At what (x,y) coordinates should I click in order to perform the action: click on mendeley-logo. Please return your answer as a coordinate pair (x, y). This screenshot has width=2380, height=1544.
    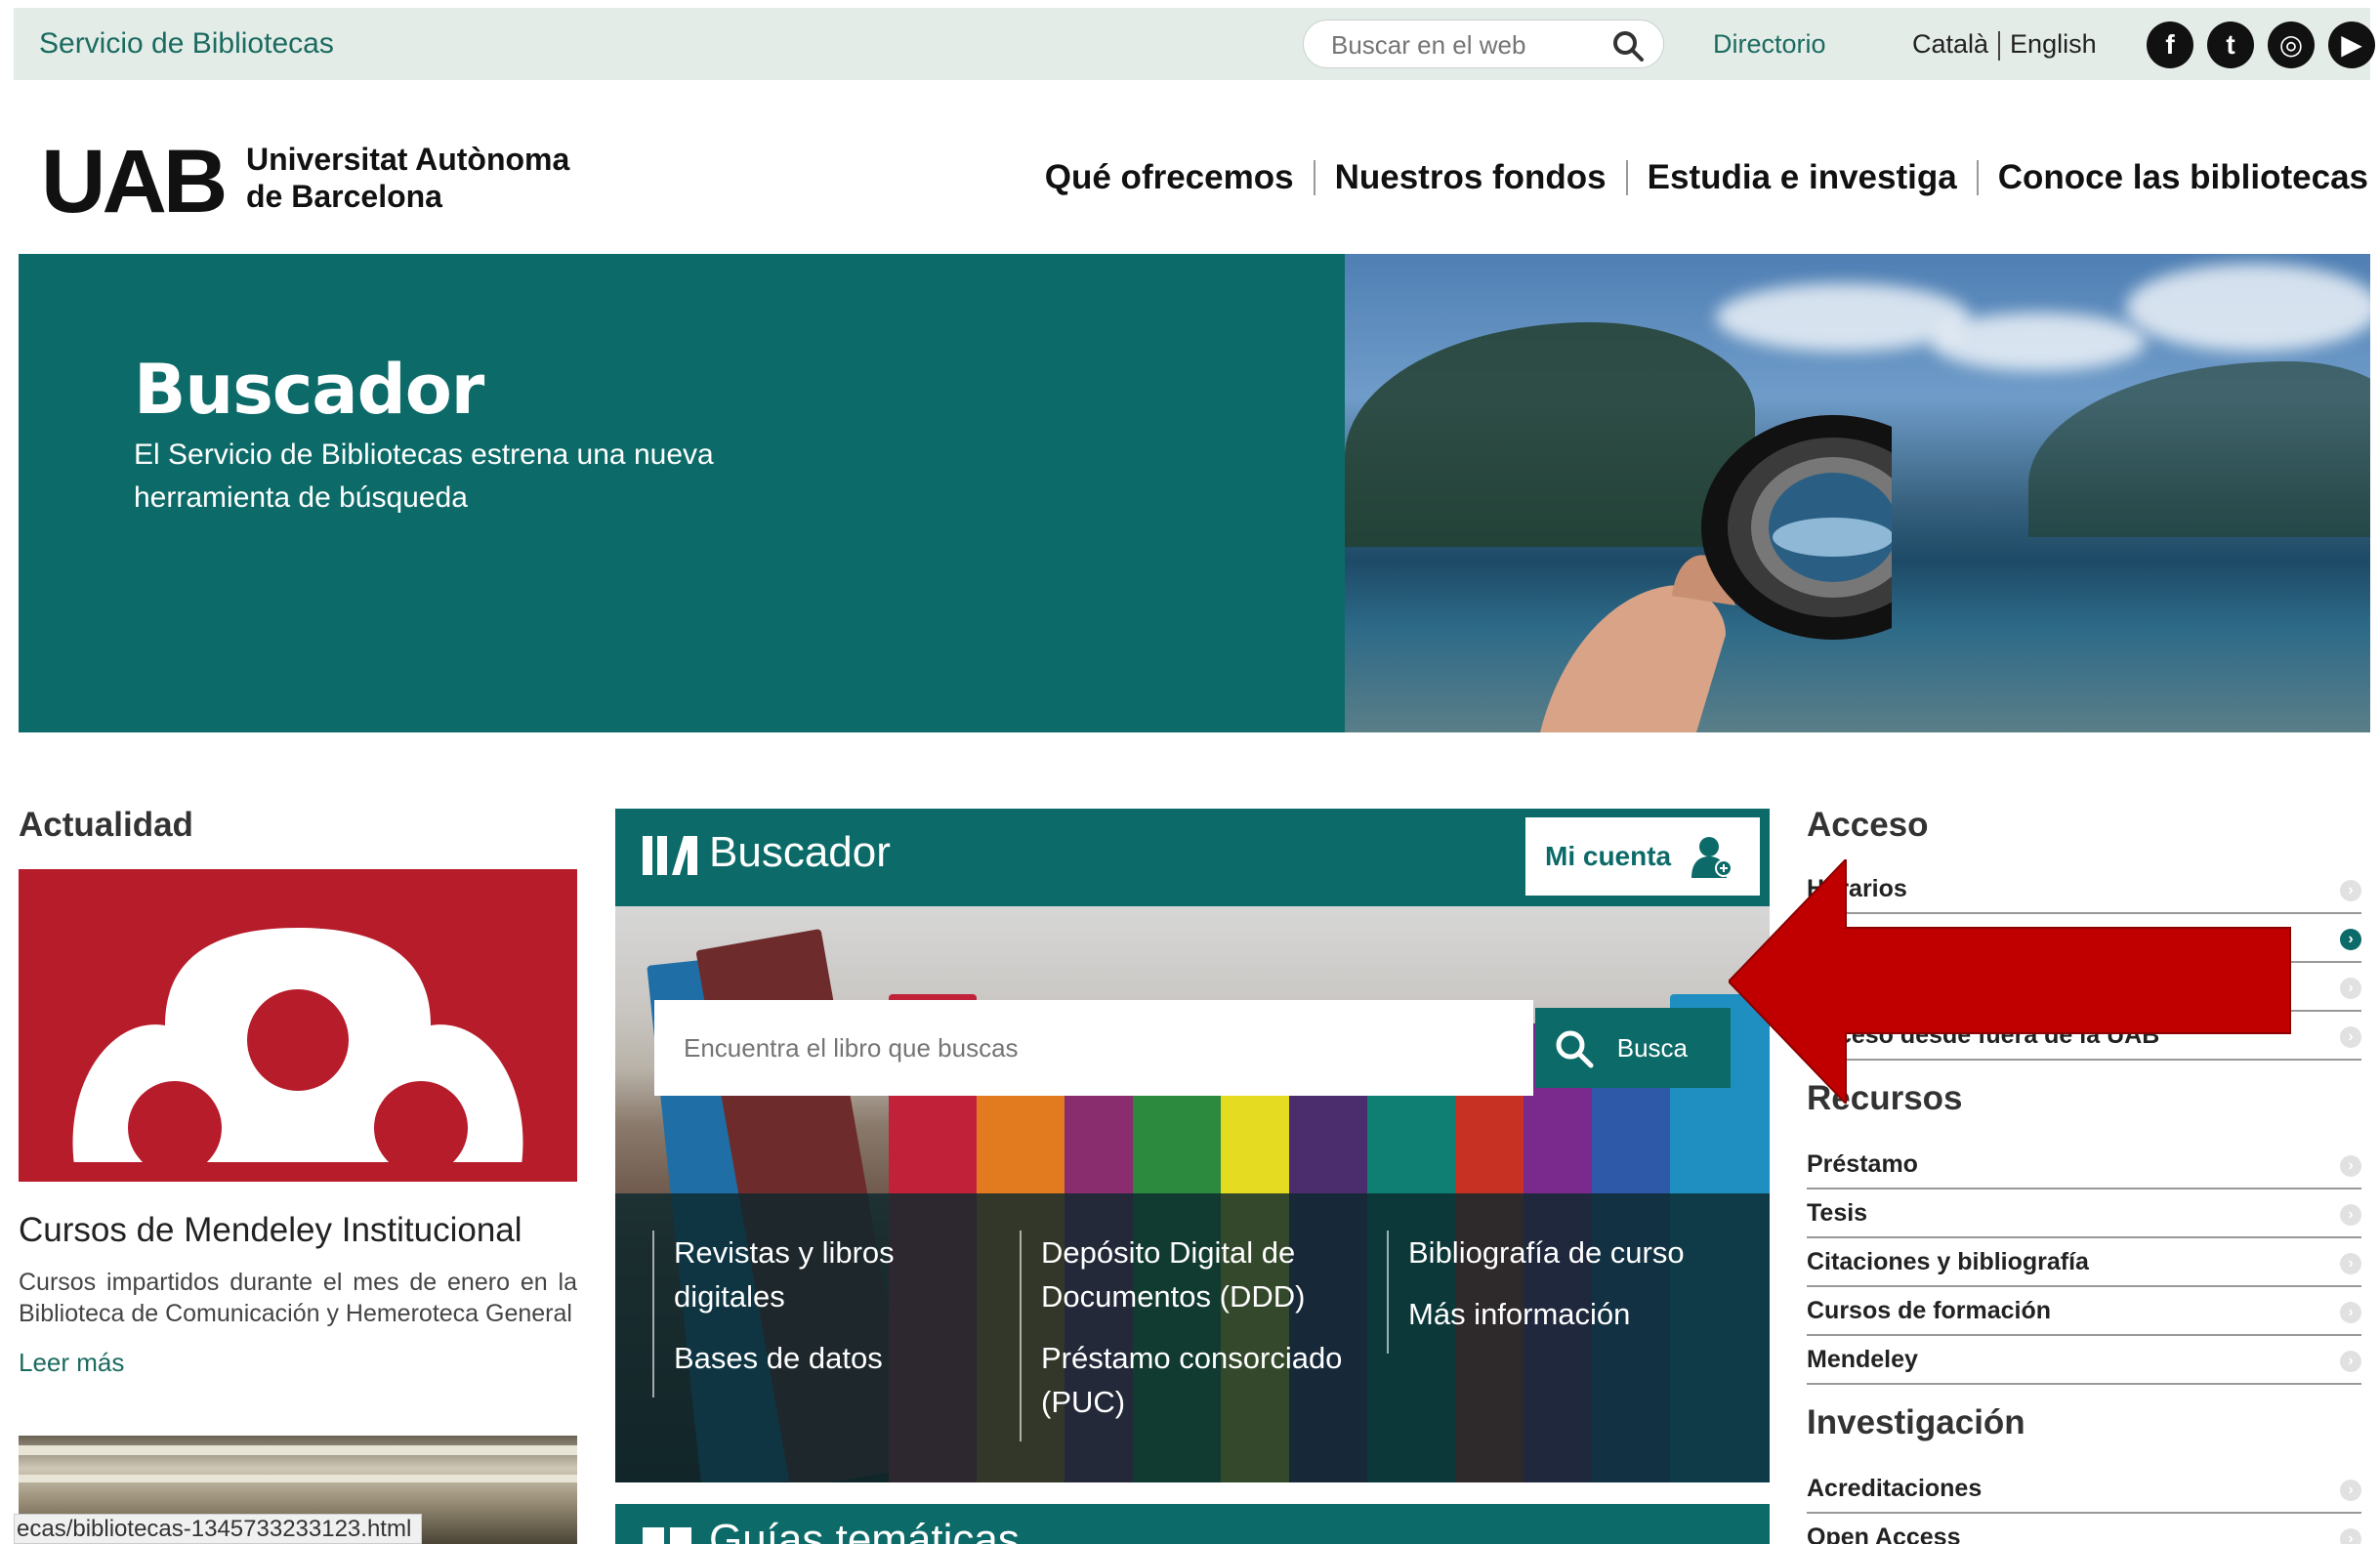
    Looking at the image, I should click on (298, 1055).